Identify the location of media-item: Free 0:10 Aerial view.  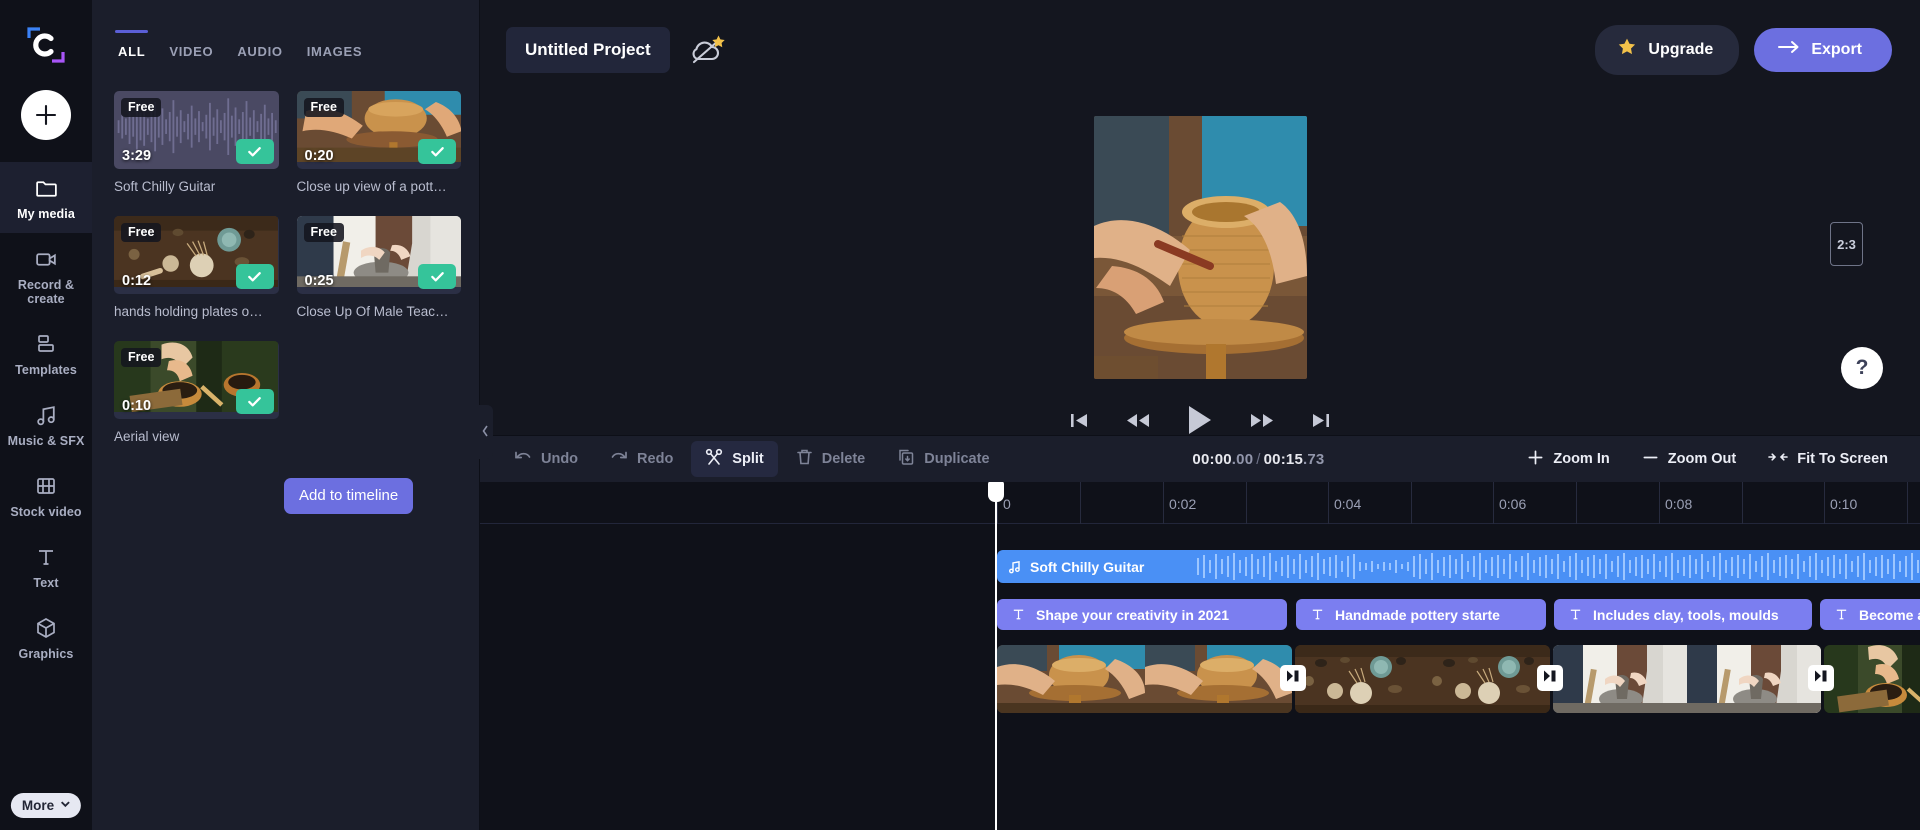
(196, 392).